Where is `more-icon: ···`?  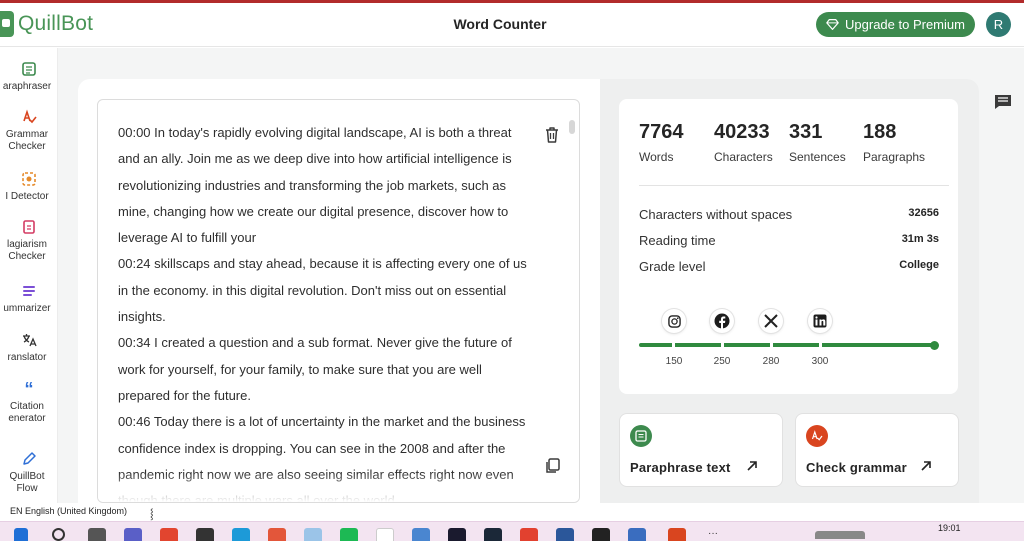
more-icon: ··· is located at coordinates (717, 534).